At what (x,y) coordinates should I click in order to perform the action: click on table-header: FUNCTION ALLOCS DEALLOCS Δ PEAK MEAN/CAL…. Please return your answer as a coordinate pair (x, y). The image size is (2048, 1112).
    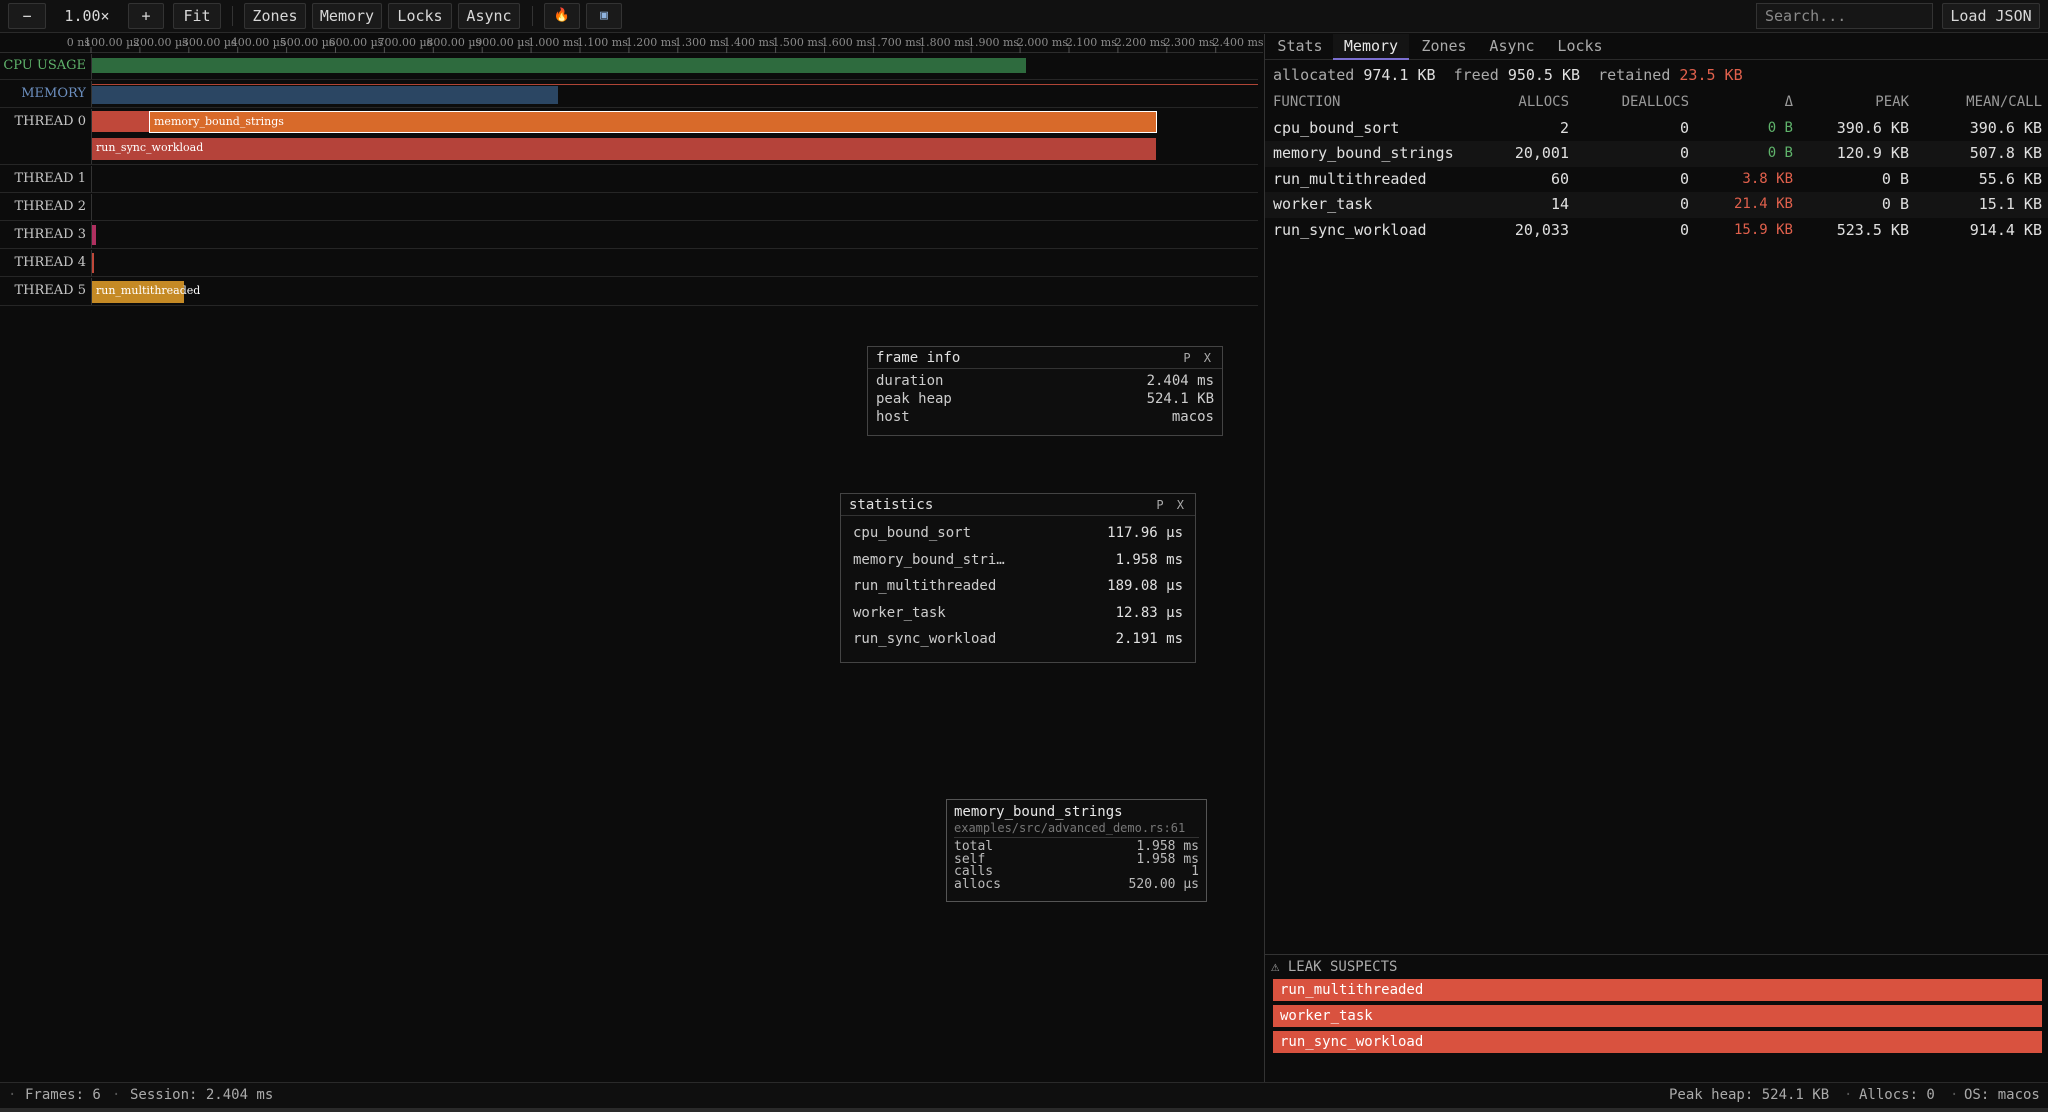
    Looking at the image, I should click on (1656, 103).